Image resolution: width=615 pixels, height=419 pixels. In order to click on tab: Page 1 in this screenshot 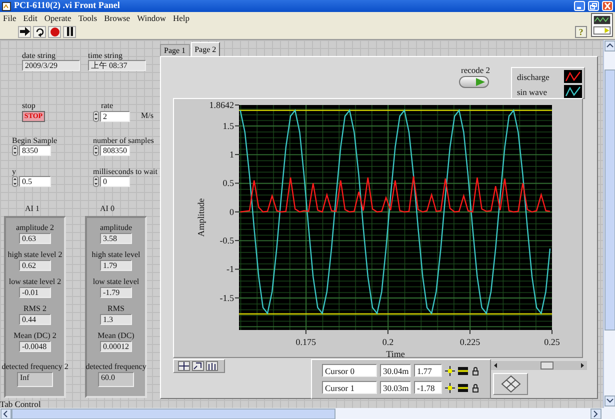, I will do `click(175, 50)`.